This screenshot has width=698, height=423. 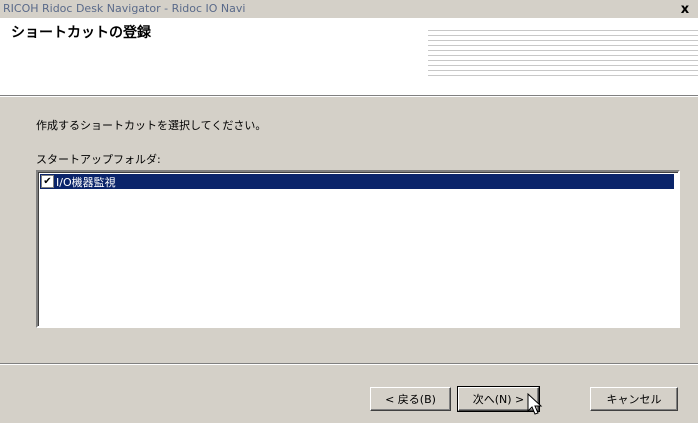 I want to click on header-decoration, so click(x=563, y=54).